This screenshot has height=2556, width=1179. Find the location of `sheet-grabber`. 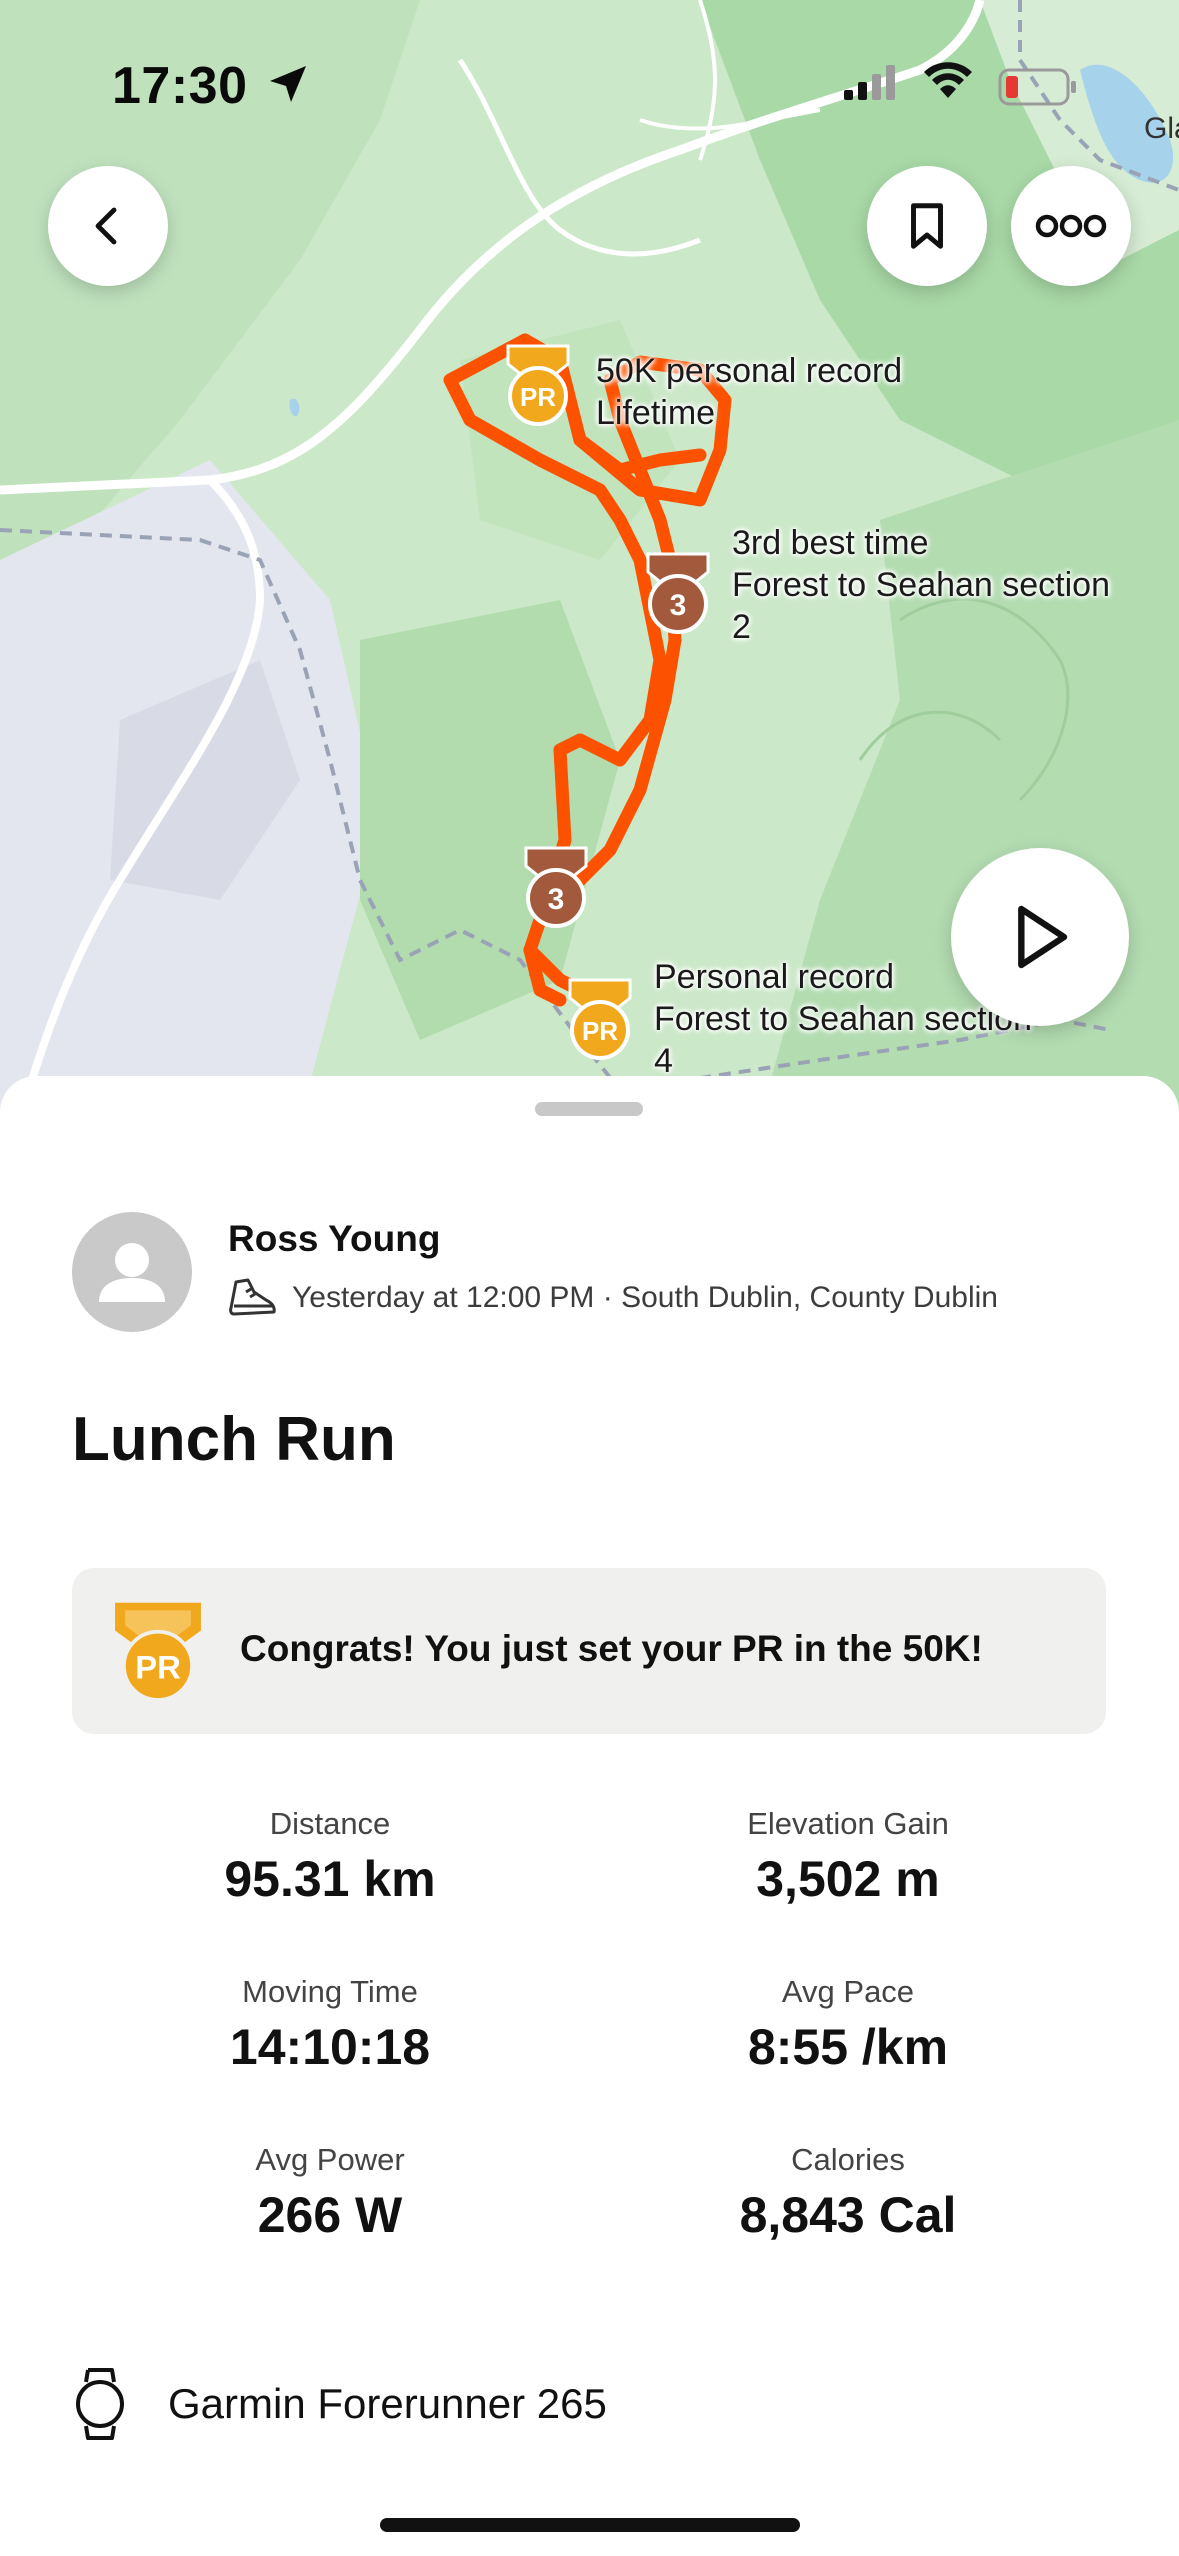

sheet-grabber is located at coordinates (589, 1109).